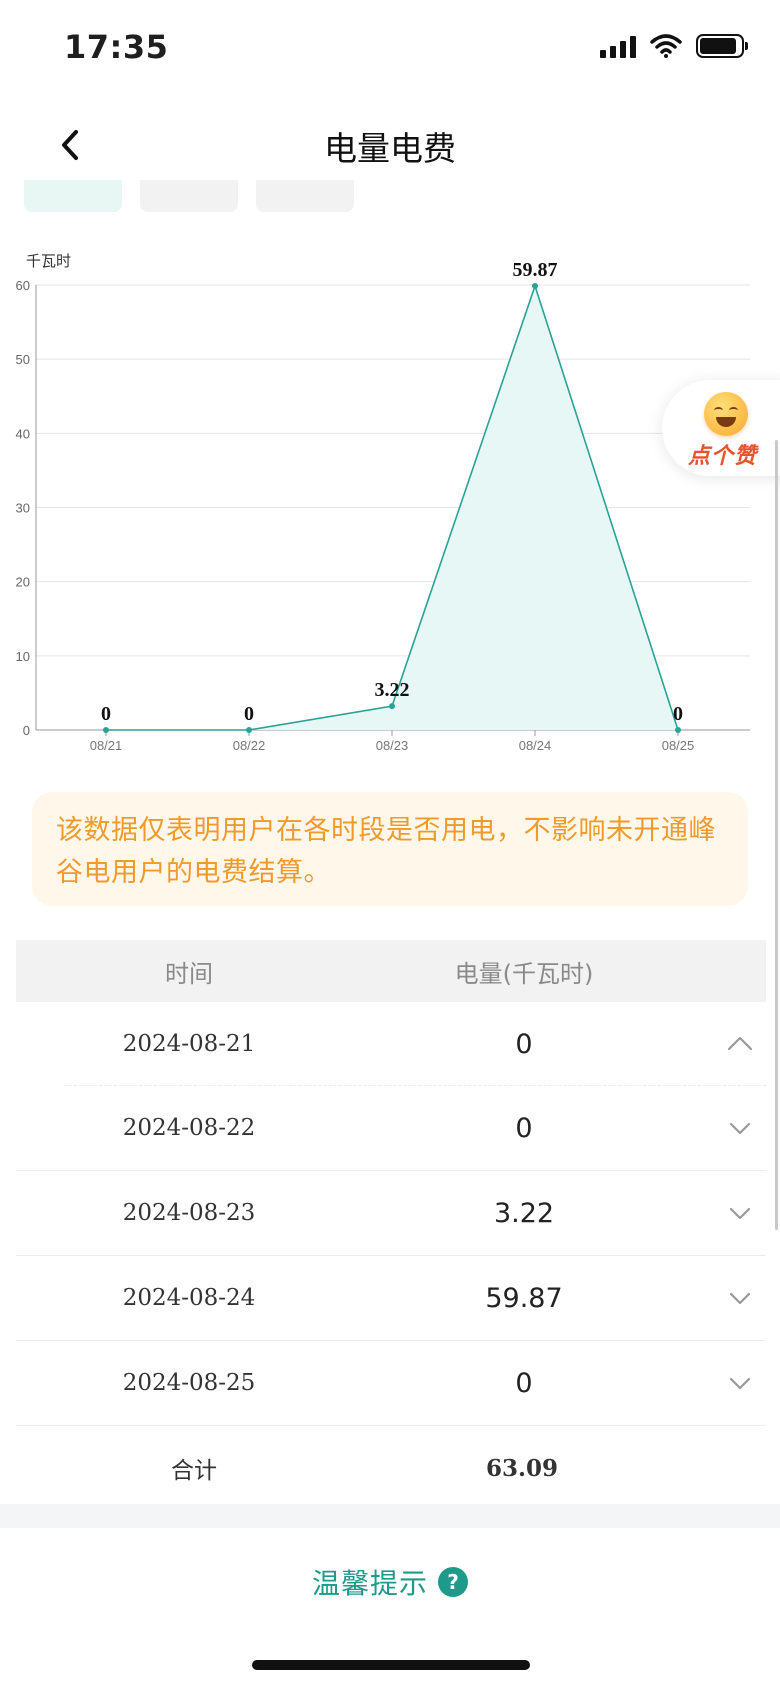 This screenshot has height=1688, width=780. What do you see at coordinates (726, 414) in the screenshot?
I see `smile-emoji-icon` at bounding box center [726, 414].